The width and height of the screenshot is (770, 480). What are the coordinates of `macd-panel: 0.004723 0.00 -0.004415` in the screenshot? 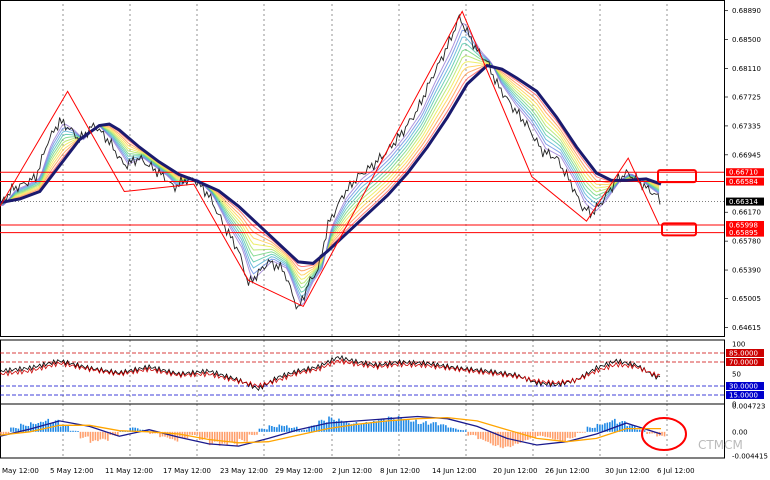 It's located at (384, 432).